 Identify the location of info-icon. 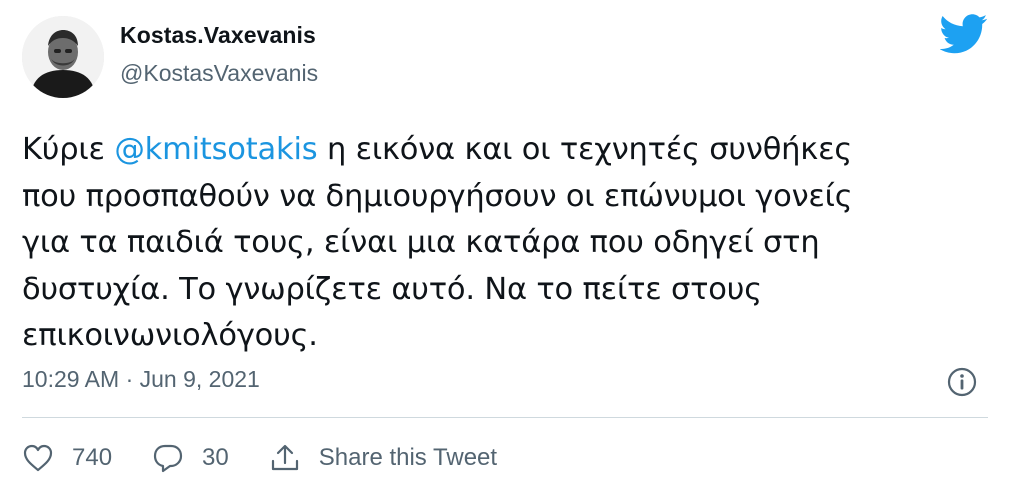
(962, 382).